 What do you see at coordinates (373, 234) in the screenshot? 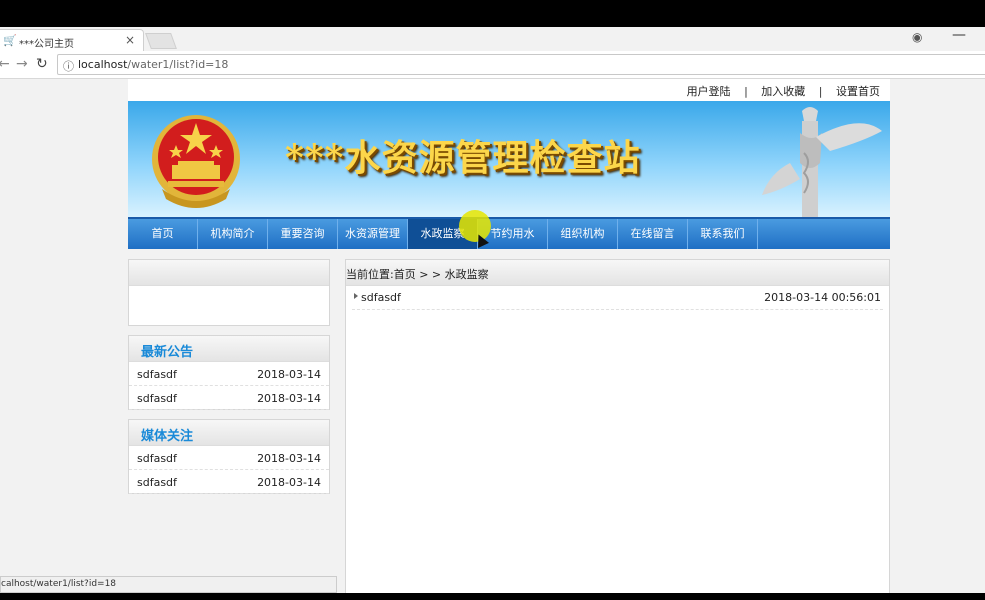
I see `nav-water-management: 水资源管理` at bounding box center [373, 234].